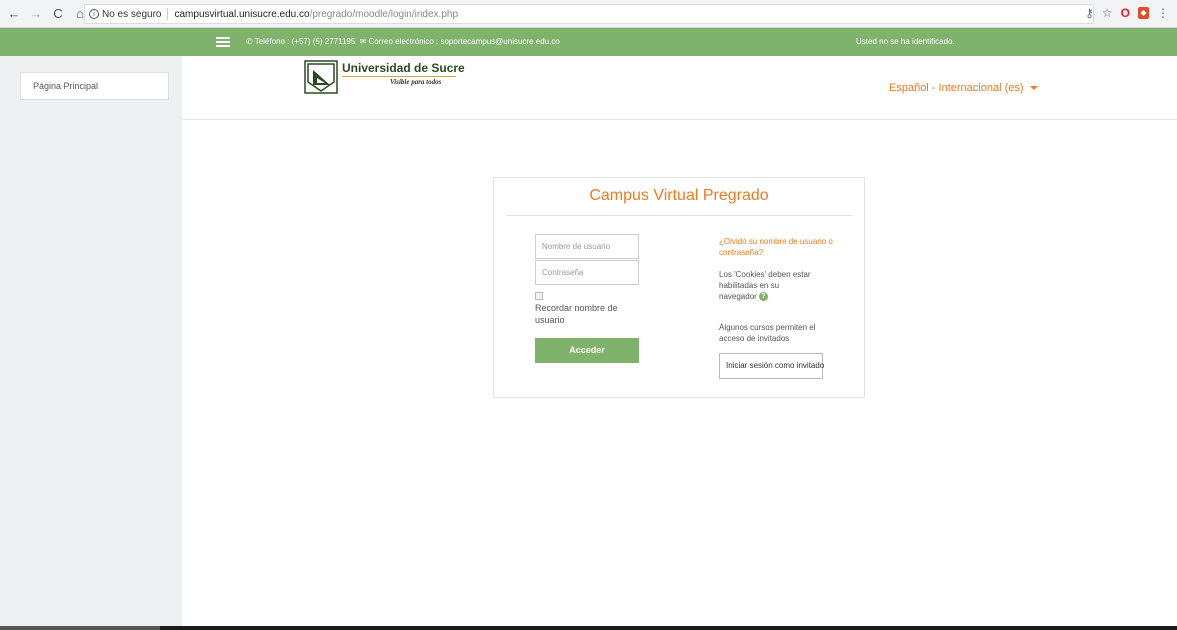  Describe the element at coordinates (1033, 88) in the screenshot. I see `caret-down-icon` at that location.